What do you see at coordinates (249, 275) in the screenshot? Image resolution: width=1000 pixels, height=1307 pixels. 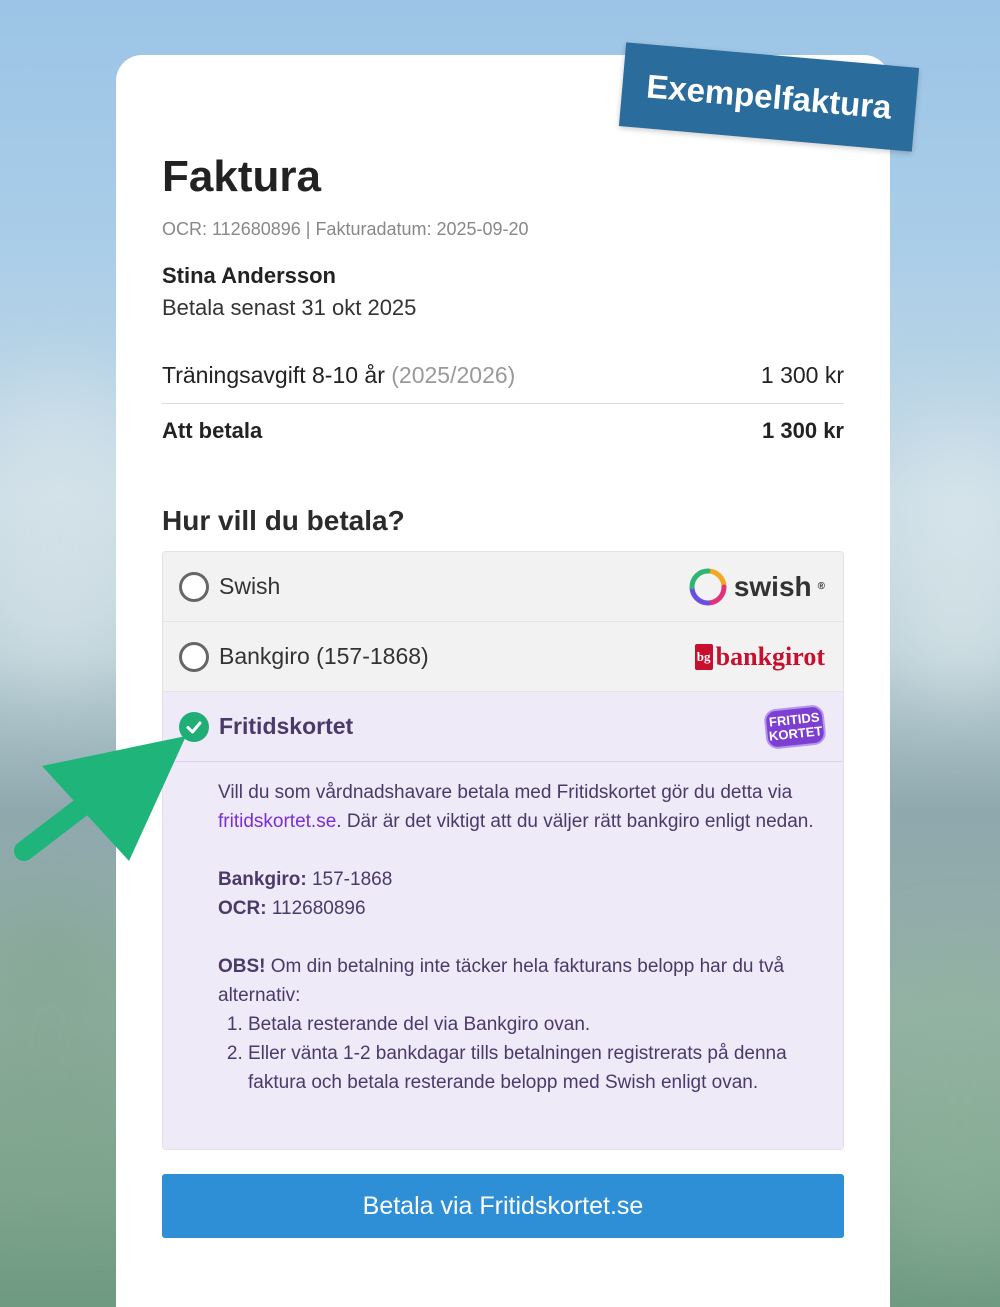 I see `customer-name: Stina Andersson` at bounding box center [249, 275].